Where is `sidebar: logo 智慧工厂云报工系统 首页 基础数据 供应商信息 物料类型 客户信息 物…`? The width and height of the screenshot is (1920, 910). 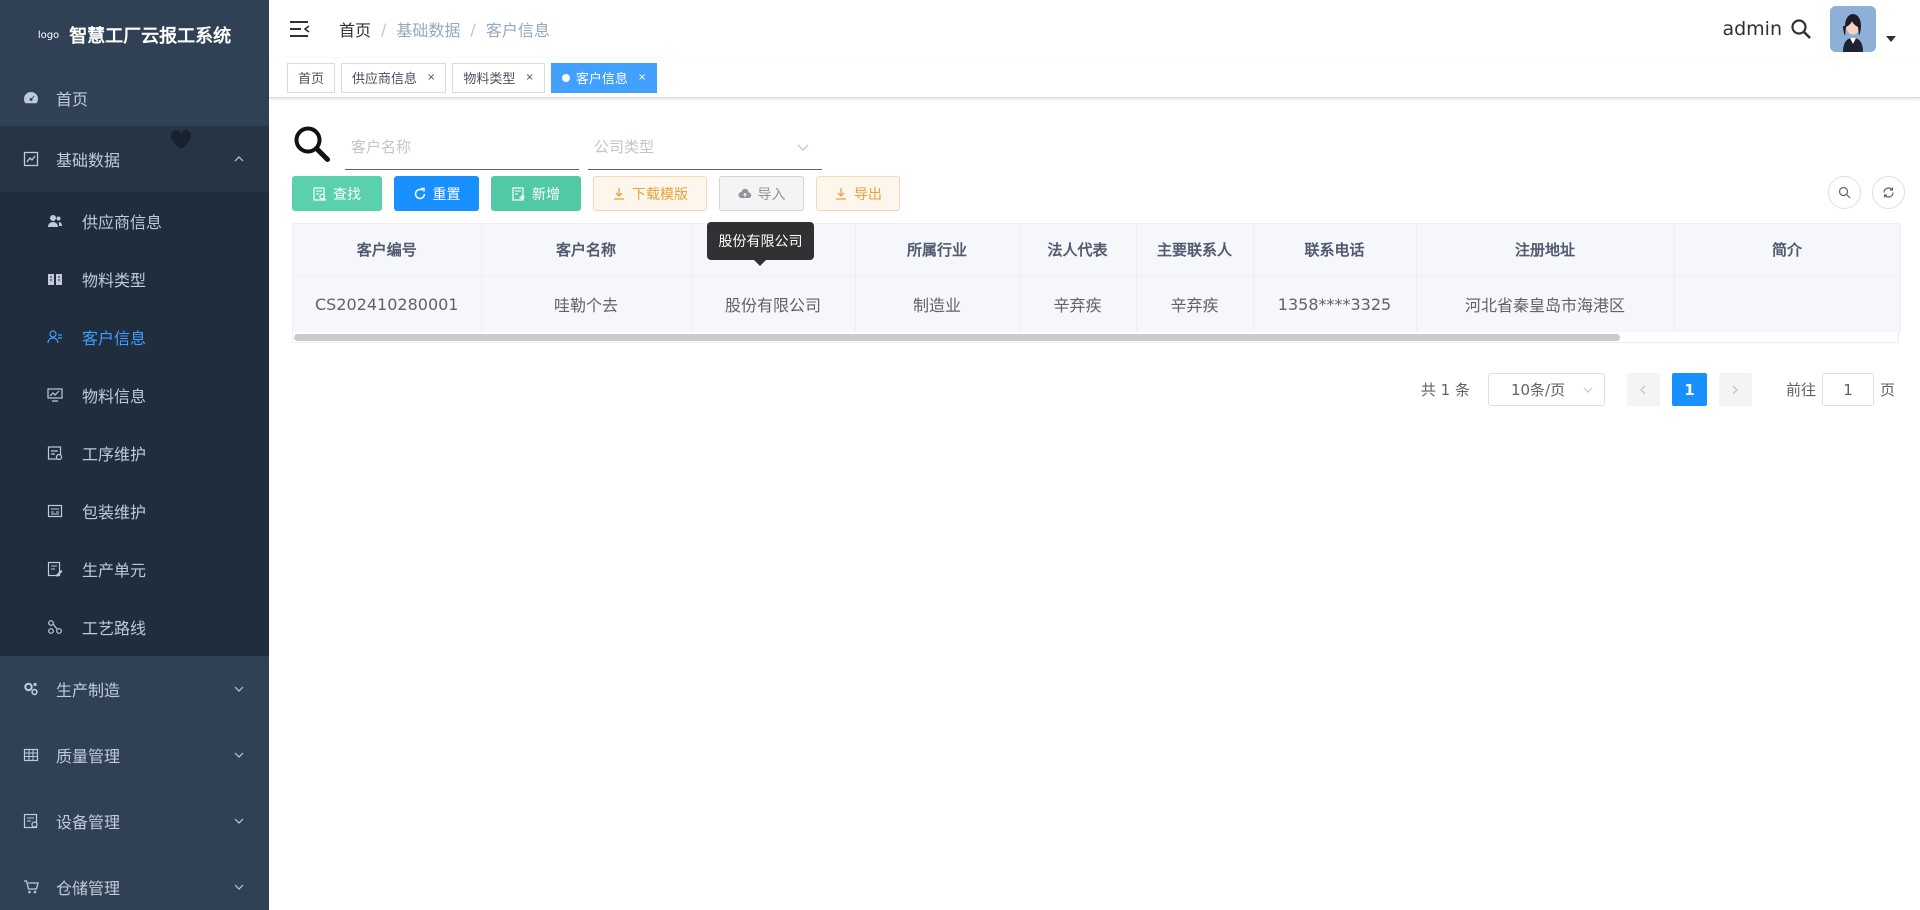 sidebar: logo 智慧工厂云报工系统 首页 基础数据 供应商信息 物料类型 客户信息 物… is located at coordinates (134, 455).